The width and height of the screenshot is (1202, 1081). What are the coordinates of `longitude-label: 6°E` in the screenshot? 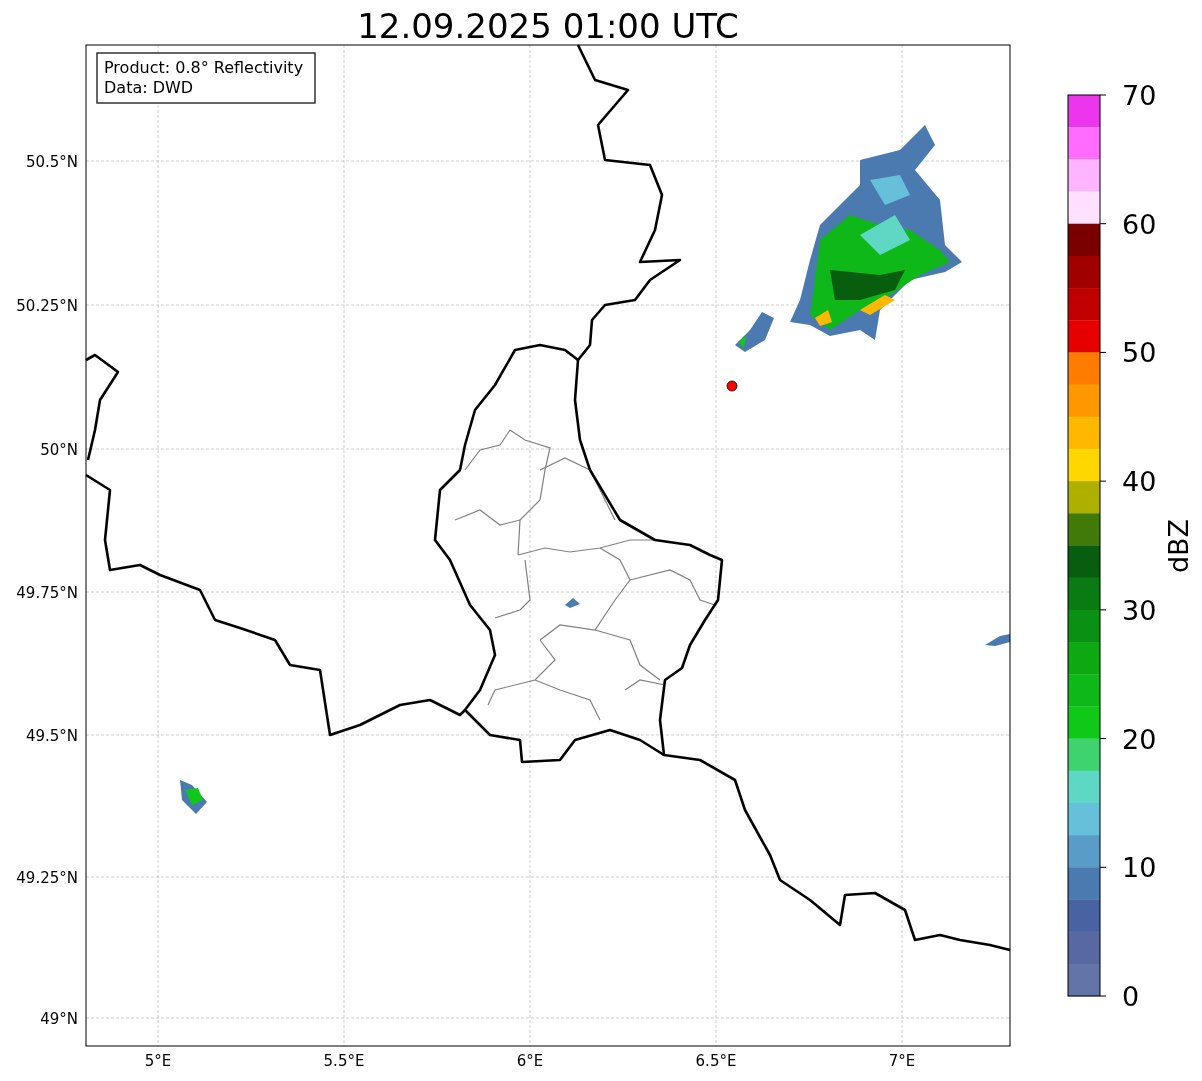 It's located at (530, 1061).